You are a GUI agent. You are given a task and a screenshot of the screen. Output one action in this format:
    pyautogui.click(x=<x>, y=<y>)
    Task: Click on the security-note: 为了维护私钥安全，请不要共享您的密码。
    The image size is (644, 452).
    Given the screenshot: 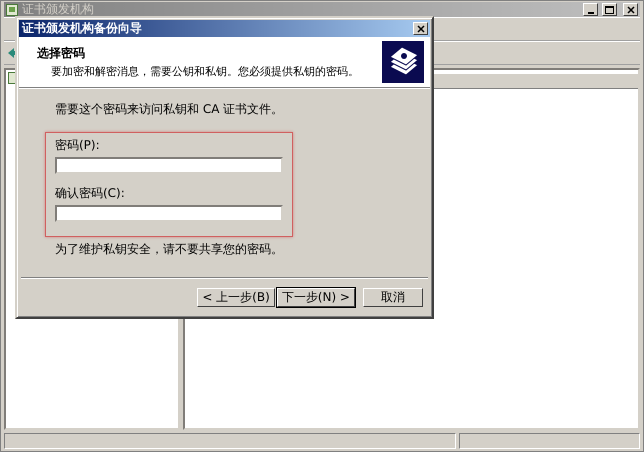 What is the action you would take?
    pyautogui.click(x=169, y=249)
    